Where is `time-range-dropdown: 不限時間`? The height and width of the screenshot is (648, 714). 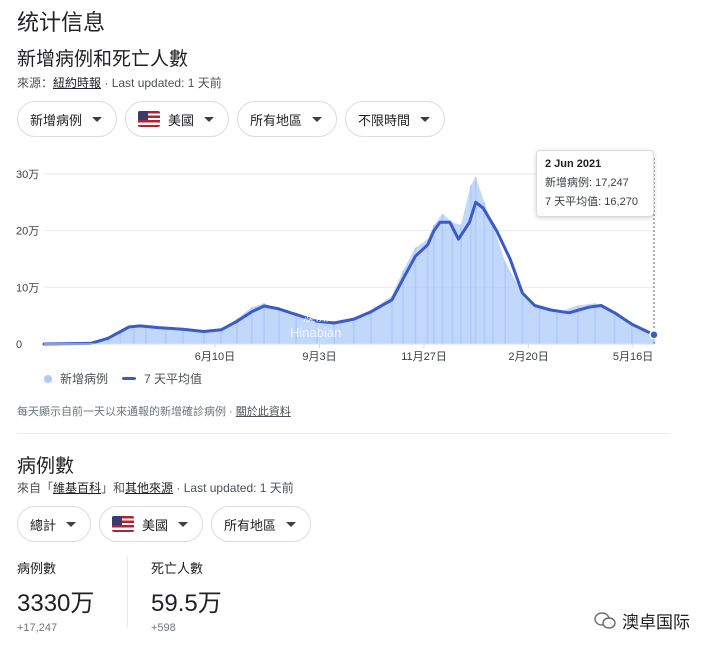
time-range-dropdown: 不限時間 is located at coordinates (395, 119).